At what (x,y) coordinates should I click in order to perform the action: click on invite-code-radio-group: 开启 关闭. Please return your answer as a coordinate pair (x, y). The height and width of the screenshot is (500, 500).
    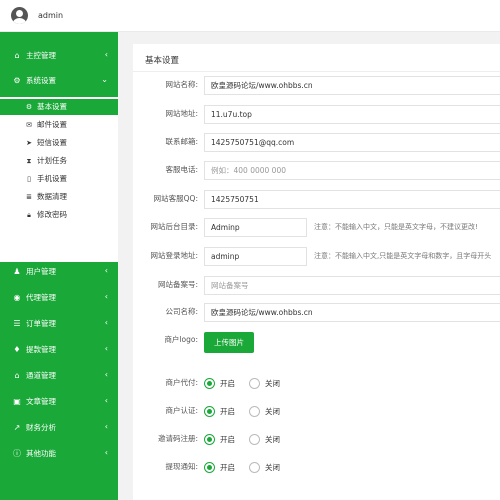
    Looking at the image, I should click on (249, 441).